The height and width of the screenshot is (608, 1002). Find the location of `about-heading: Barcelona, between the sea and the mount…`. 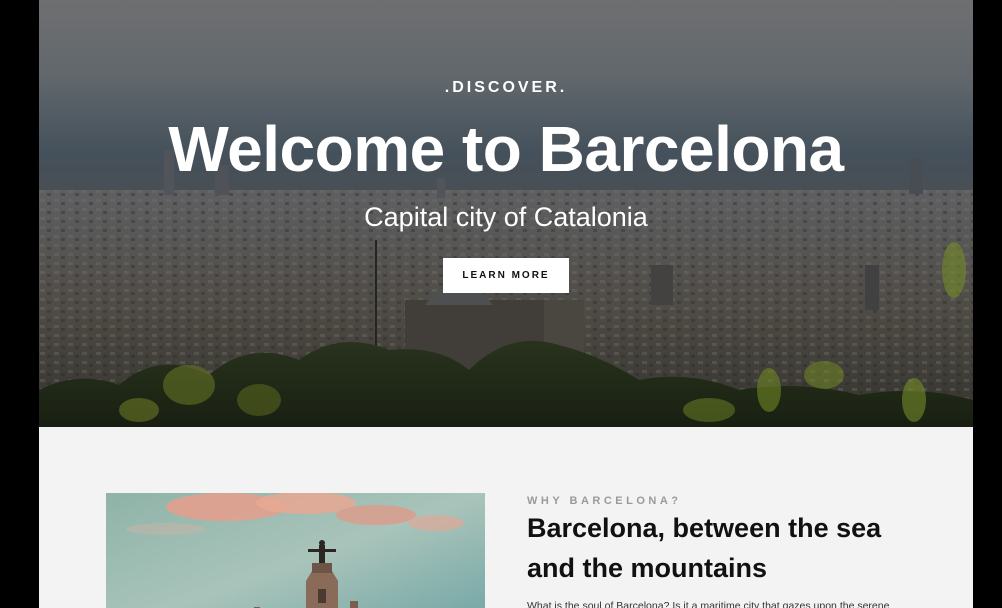

about-heading: Barcelona, between the sea and the mount… is located at coordinates (704, 548).